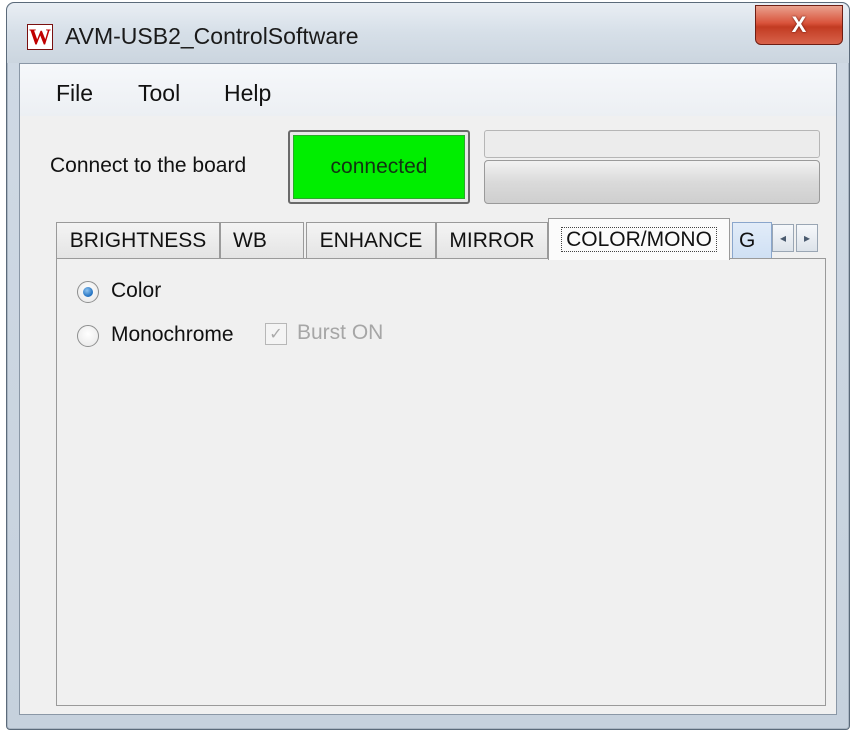 The width and height of the screenshot is (856, 733). I want to click on monochrome-radio, so click(88, 336).